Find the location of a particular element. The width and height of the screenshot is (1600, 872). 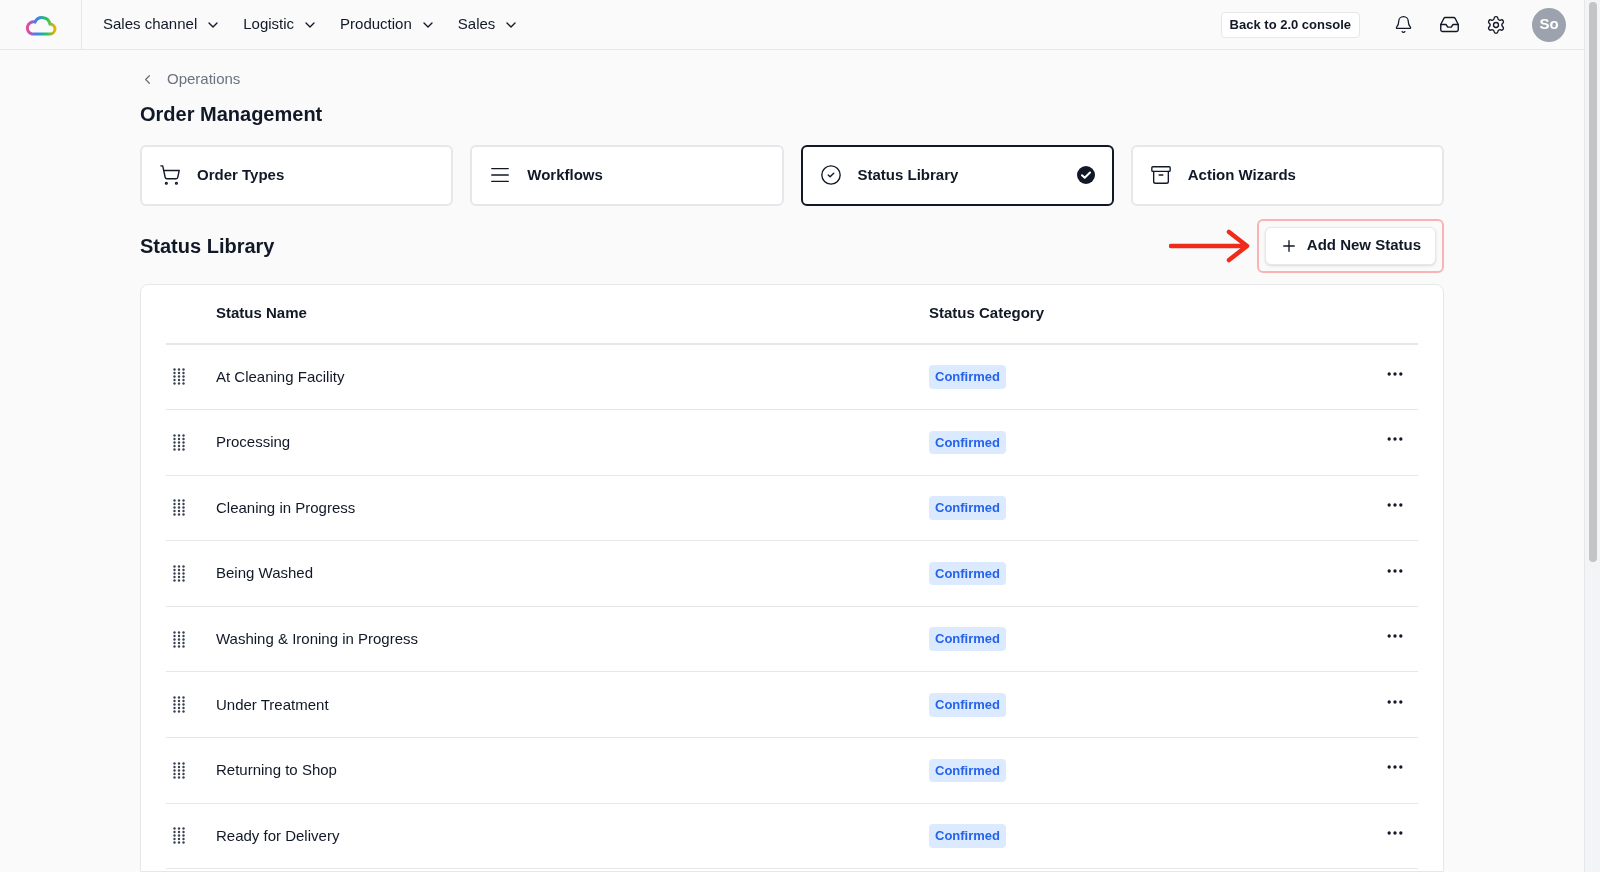

archive-icon is located at coordinates (1160, 175).